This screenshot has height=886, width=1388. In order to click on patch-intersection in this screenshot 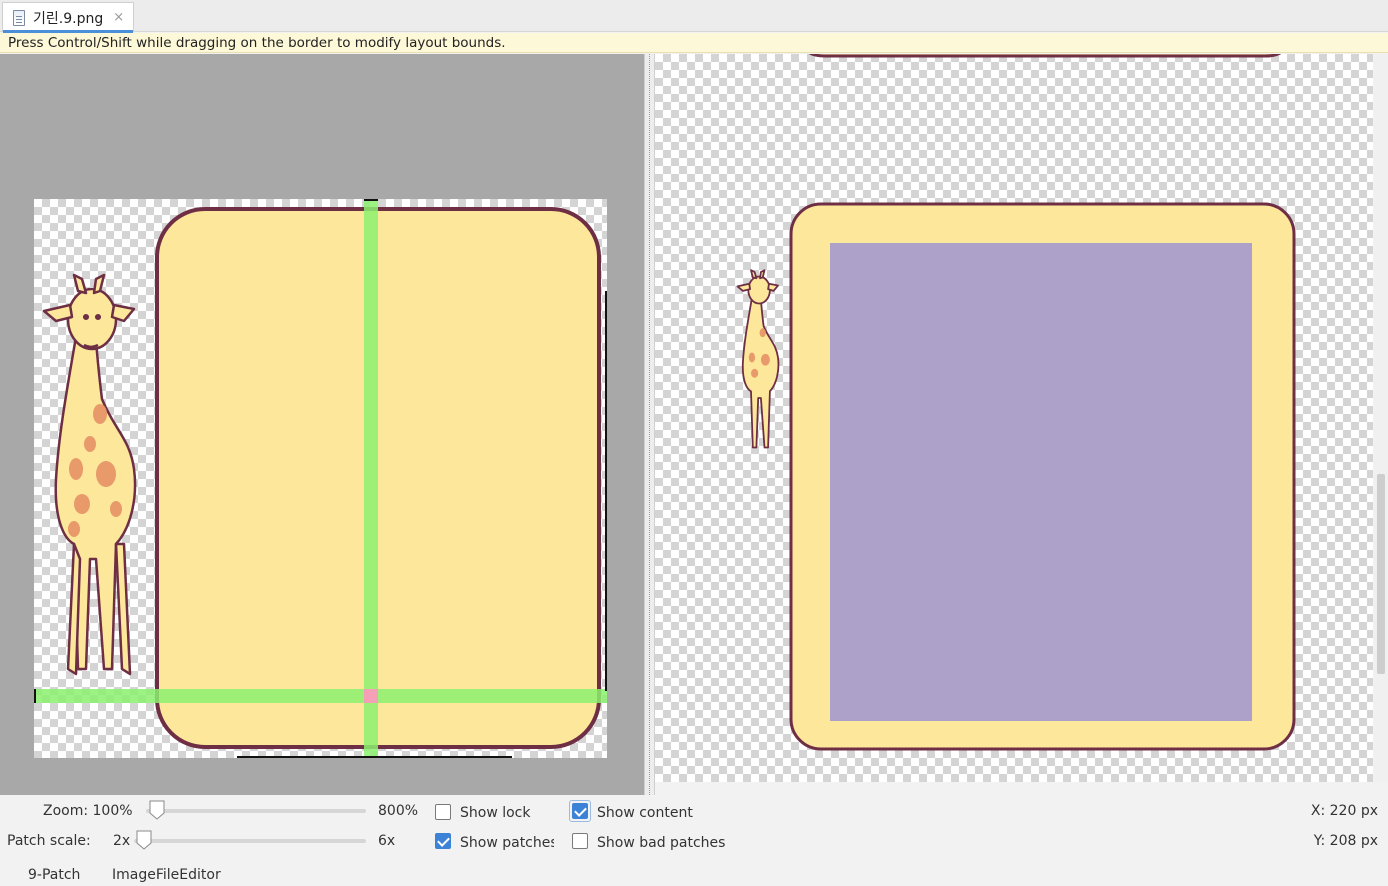, I will do `click(371, 696)`.